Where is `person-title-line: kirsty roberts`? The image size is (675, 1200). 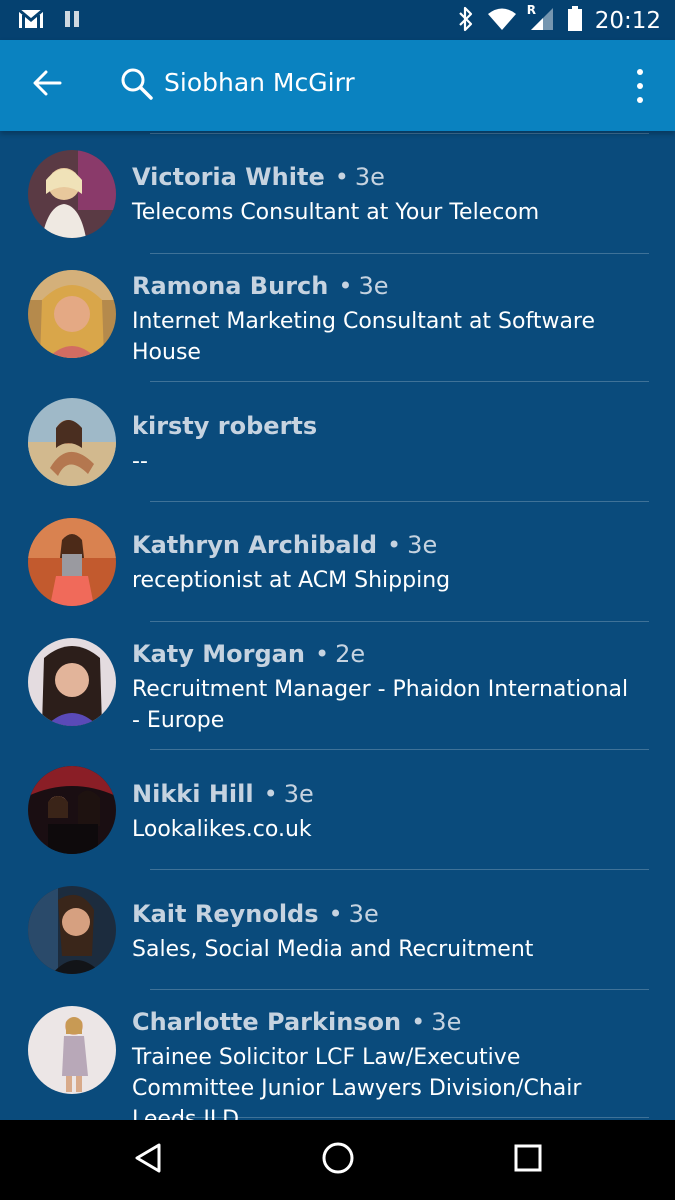 person-title-line: kirsty roberts is located at coordinates (391, 426).